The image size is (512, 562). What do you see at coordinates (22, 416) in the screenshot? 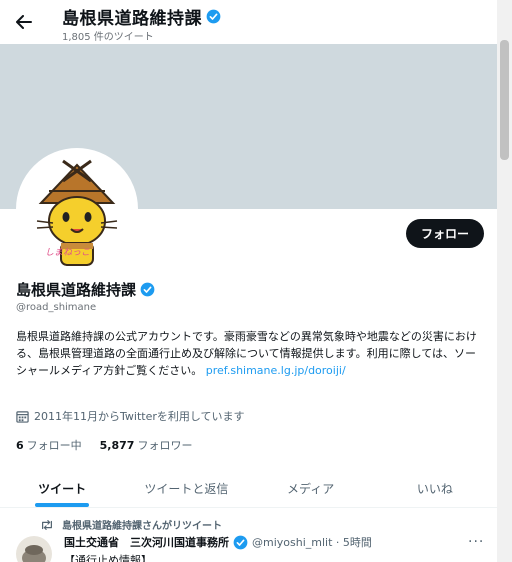
I see `calendar-icon` at bounding box center [22, 416].